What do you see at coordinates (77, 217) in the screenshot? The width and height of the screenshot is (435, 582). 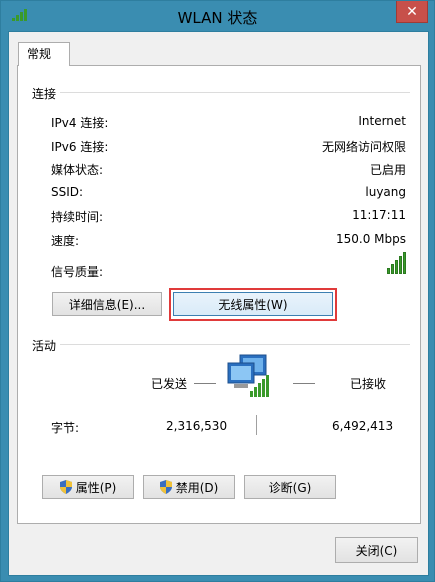 I see `duration-label: 持续时间:` at bounding box center [77, 217].